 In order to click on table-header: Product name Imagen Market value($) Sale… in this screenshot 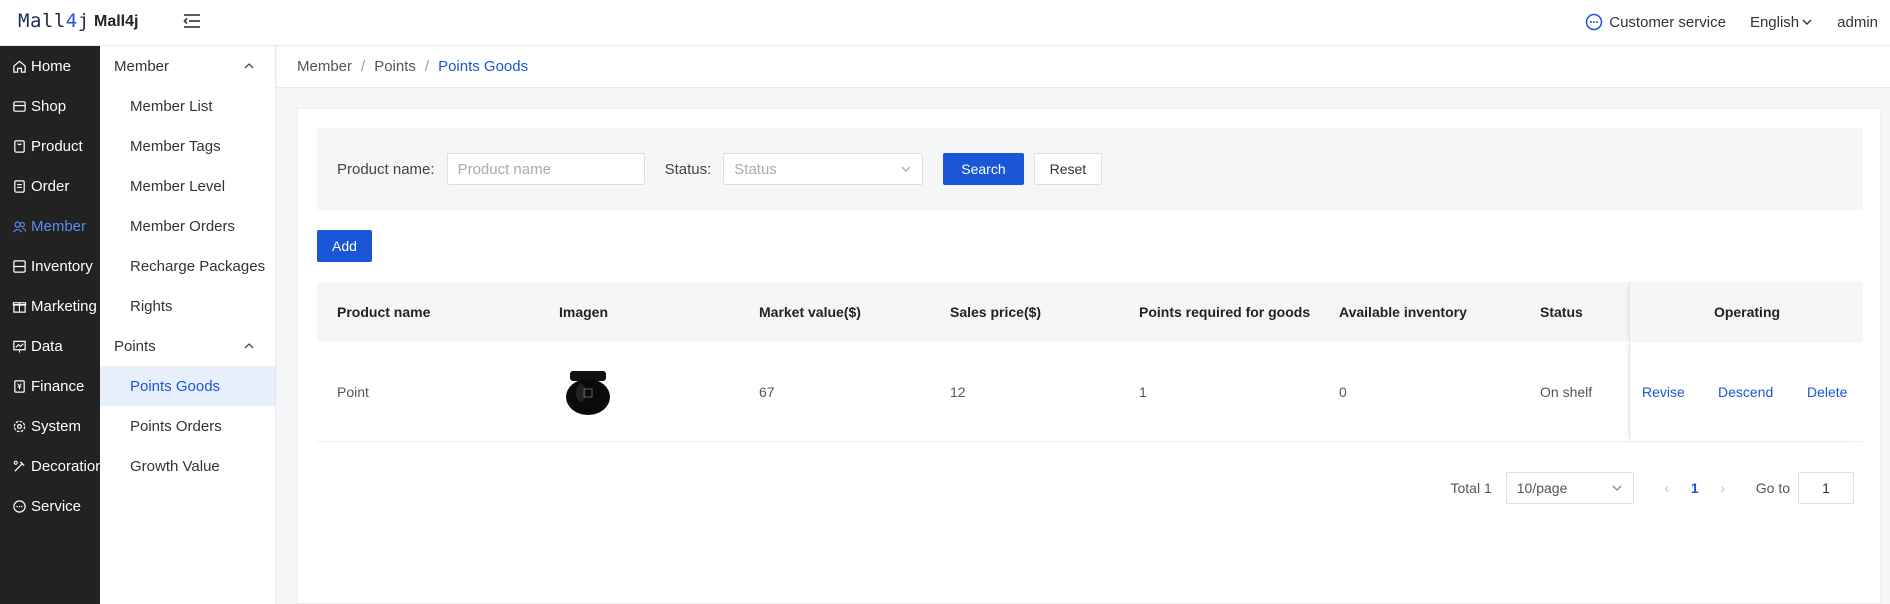, I will do `click(1090, 312)`.